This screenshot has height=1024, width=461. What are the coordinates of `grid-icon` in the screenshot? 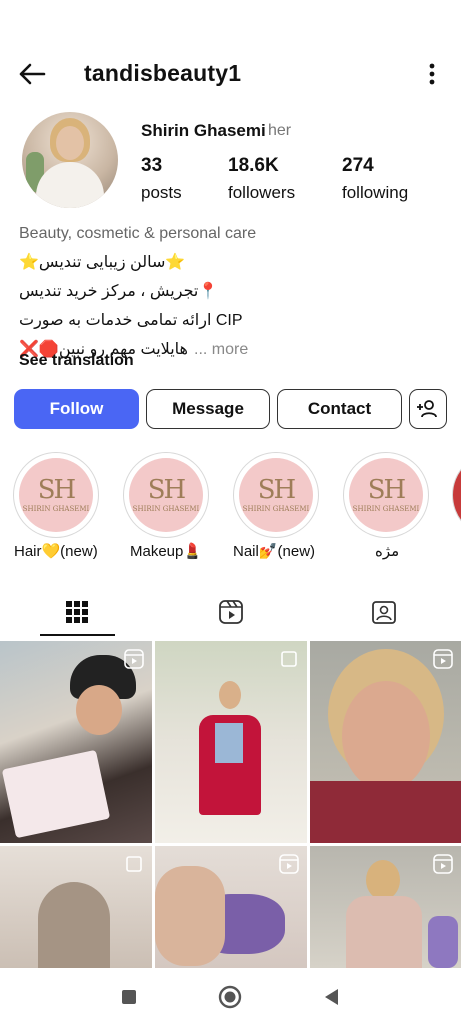 It's located at (77, 612).